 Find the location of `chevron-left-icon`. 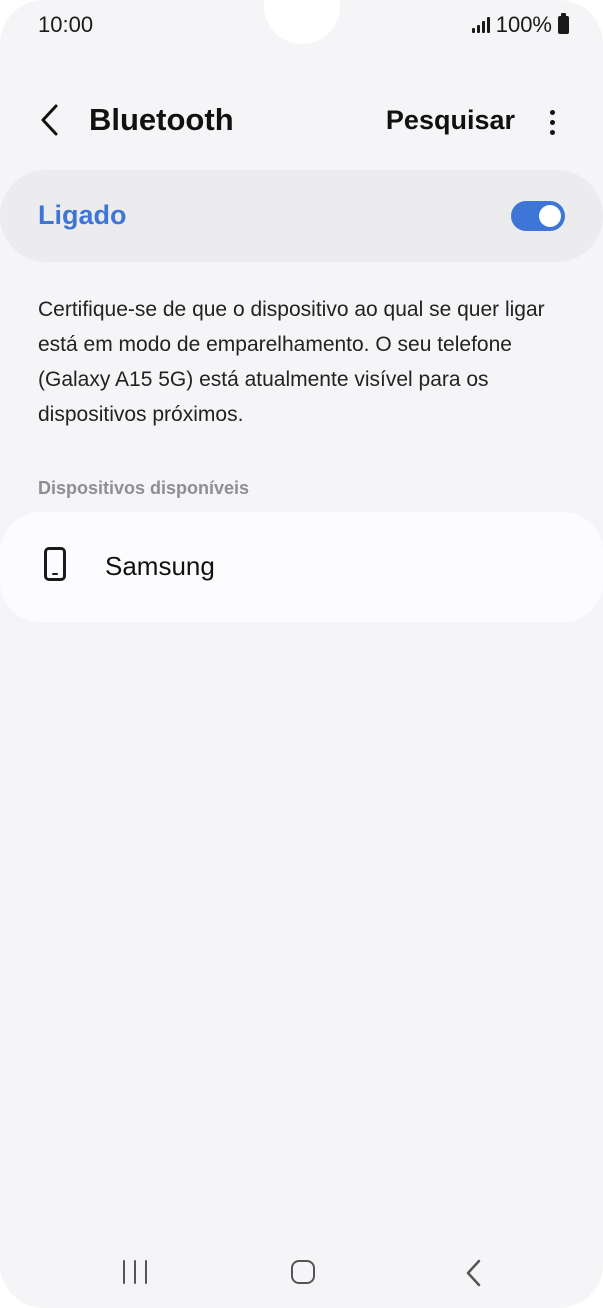

chevron-left-icon is located at coordinates (49, 120).